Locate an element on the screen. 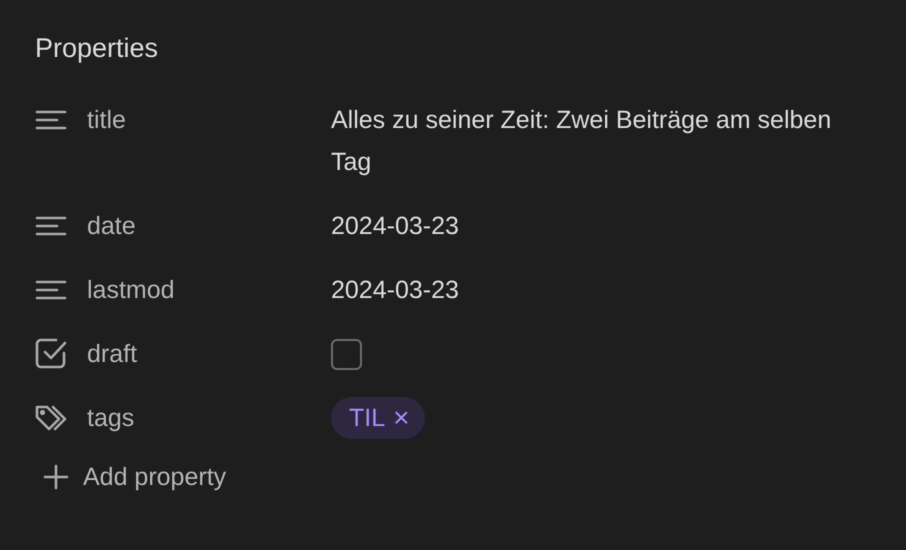 This screenshot has width=906, height=550. property-value: Alles zu seiner Zeit: Zwei Beiträge am selben Tag is located at coordinates (601, 141).